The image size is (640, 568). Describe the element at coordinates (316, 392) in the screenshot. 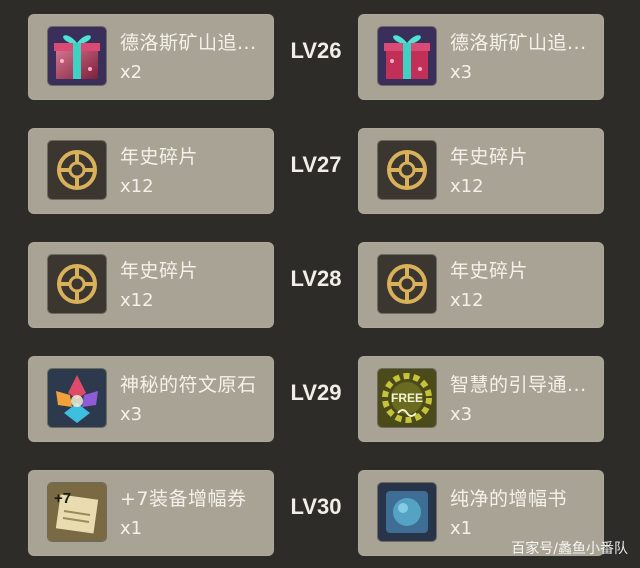

I see `level-label: LV29` at that location.